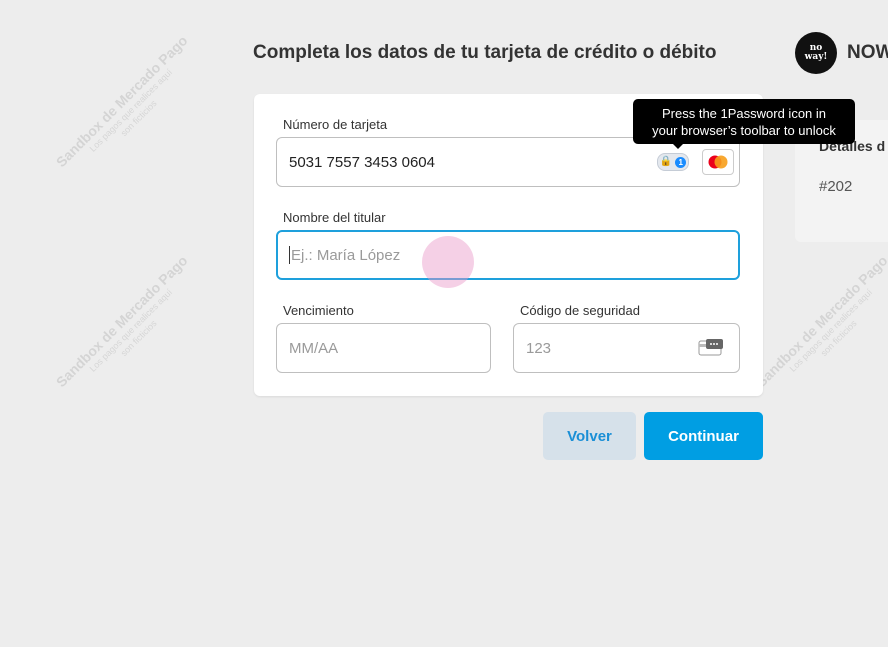 The width and height of the screenshot is (888, 647). I want to click on cvv-input: 123, so click(626, 348).